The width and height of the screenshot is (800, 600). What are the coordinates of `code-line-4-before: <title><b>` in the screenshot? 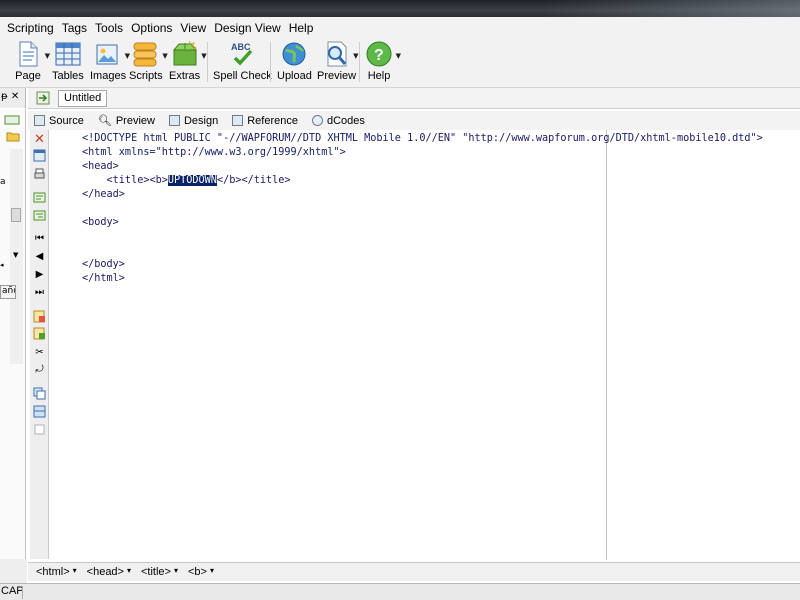 It's located at (125, 180).